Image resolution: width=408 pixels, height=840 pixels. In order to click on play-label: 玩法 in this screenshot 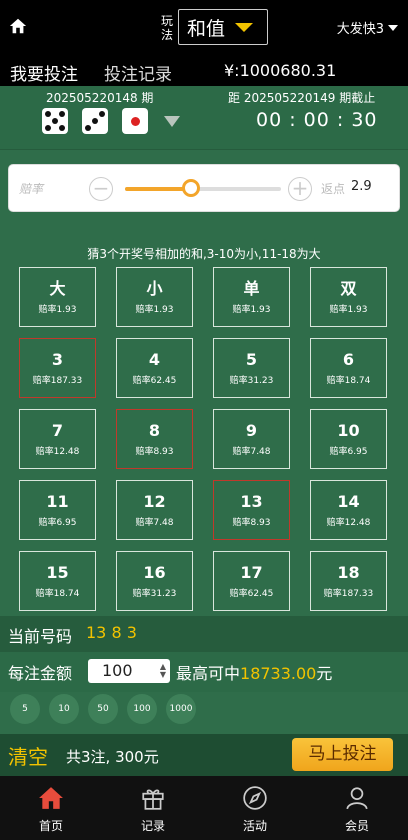, I will do `click(166, 28)`.